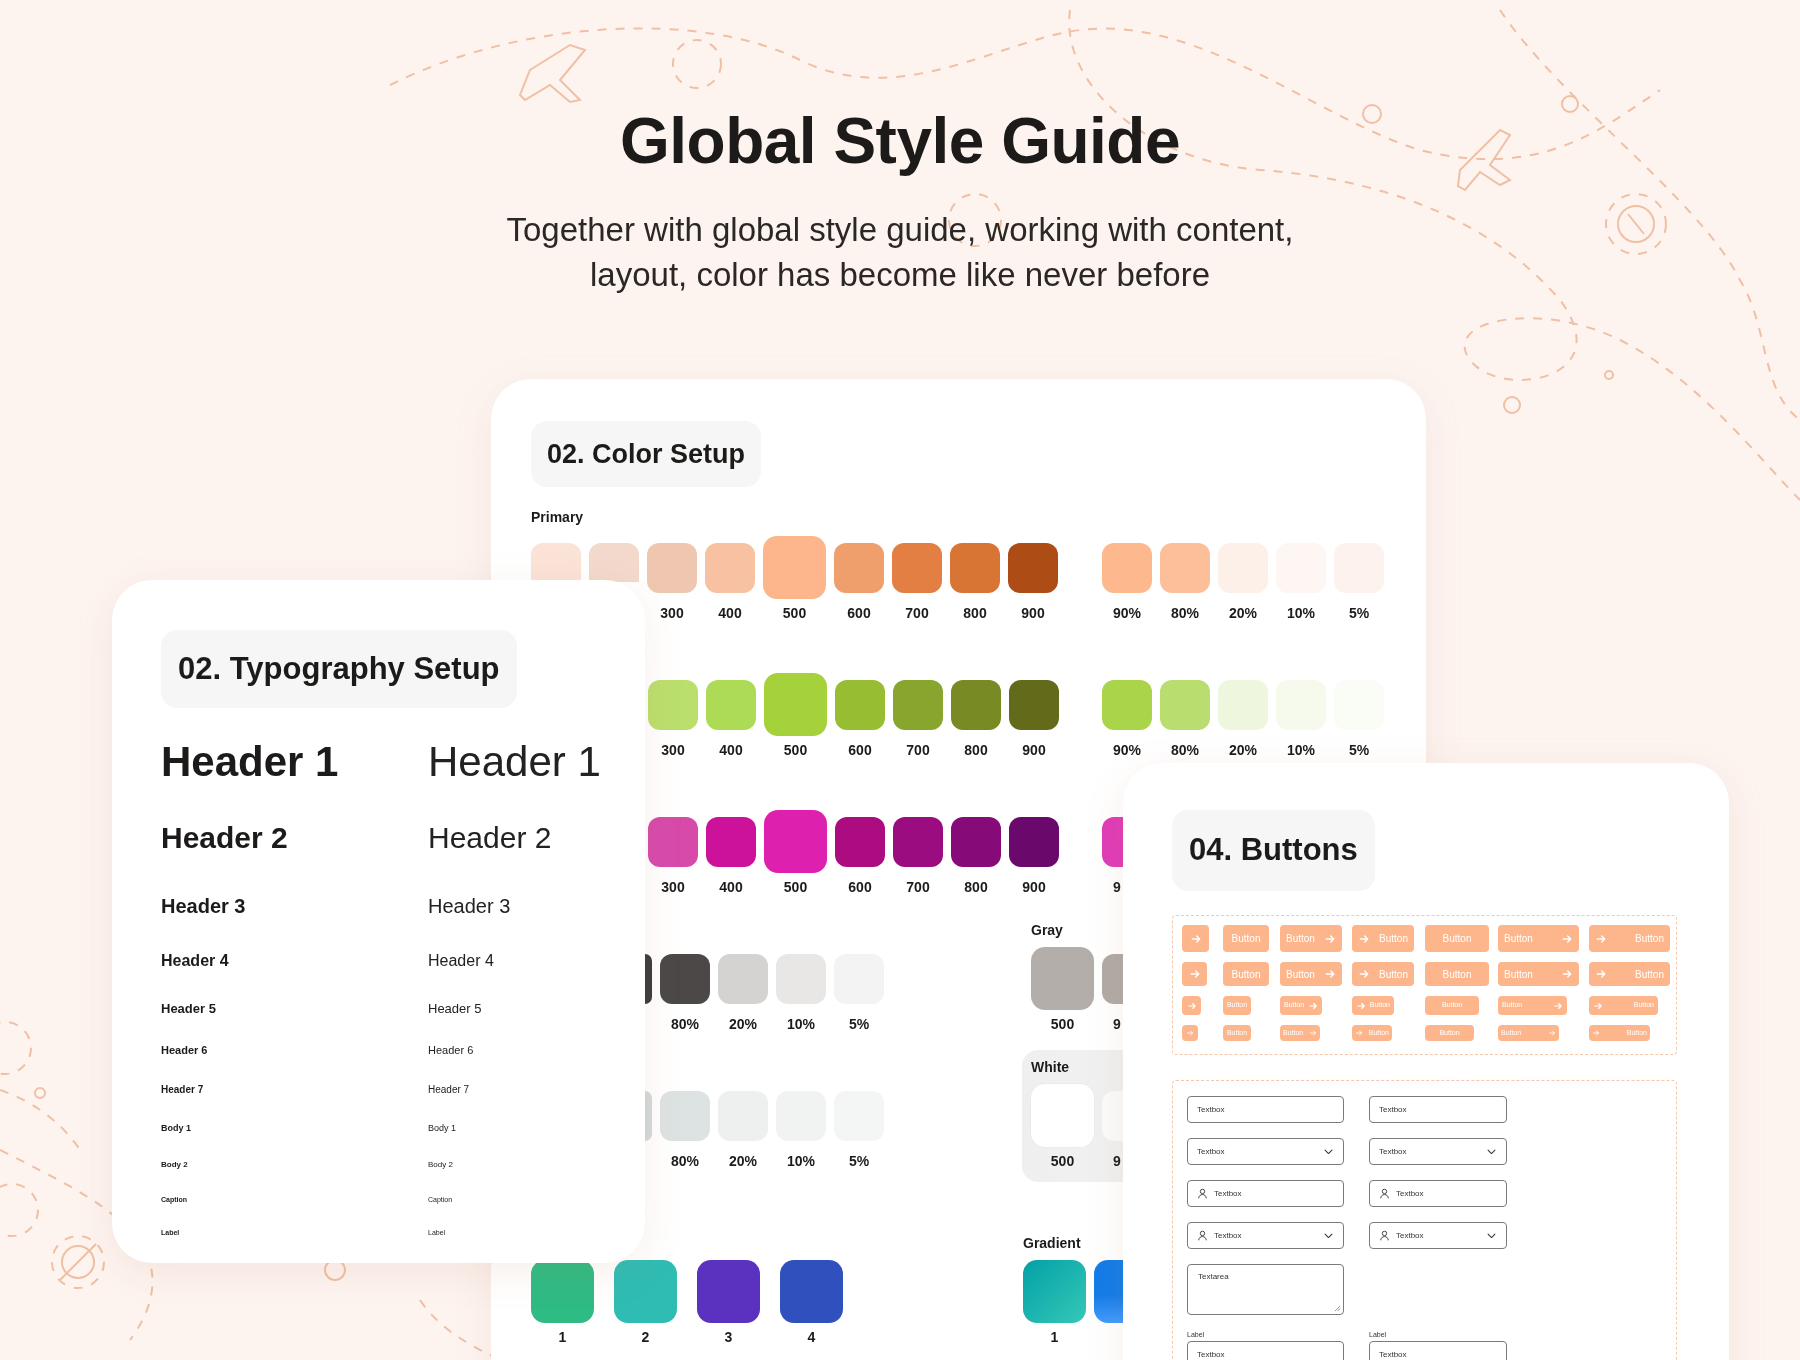  What do you see at coordinates (339, 669) in the screenshot?
I see `section-heading: 02. Typography Setup` at bounding box center [339, 669].